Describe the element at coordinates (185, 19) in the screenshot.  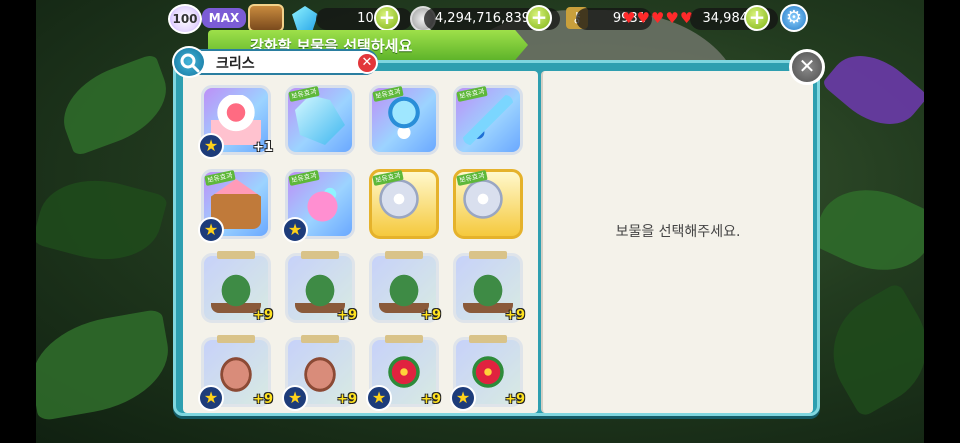
I see `level-badge: 100` at that location.